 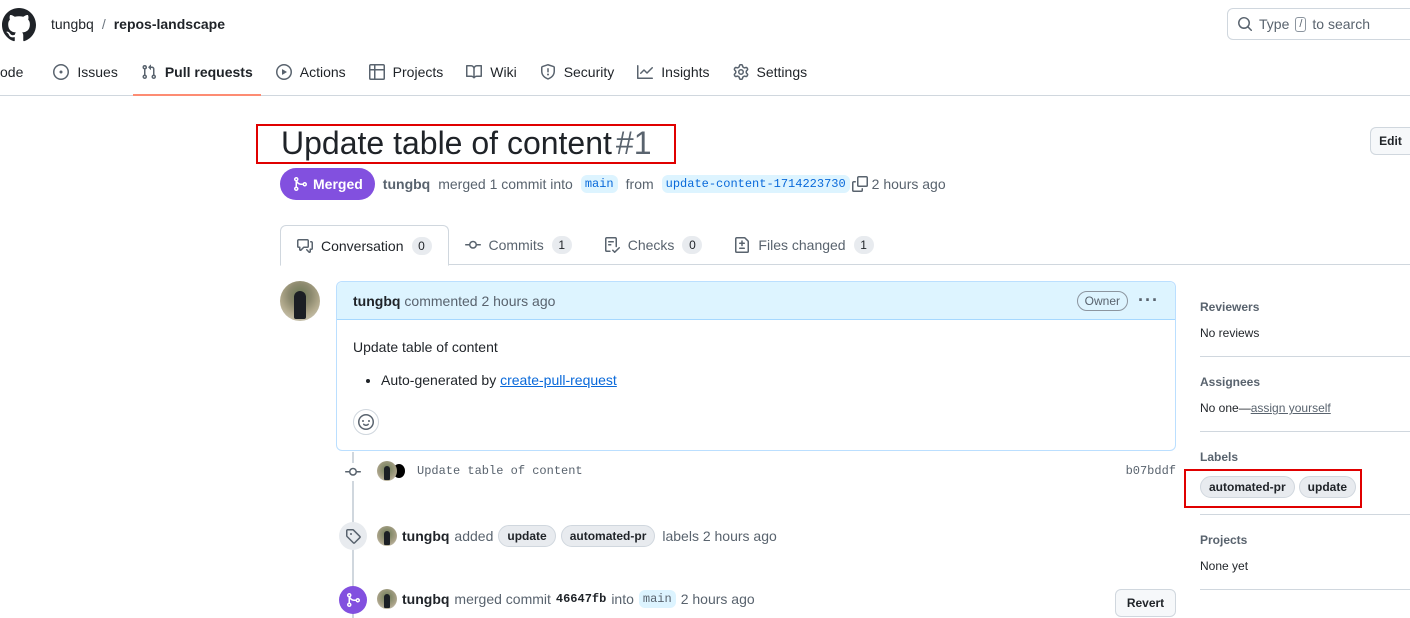 I want to click on labels-highlight-box, so click(x=1273, y=488).